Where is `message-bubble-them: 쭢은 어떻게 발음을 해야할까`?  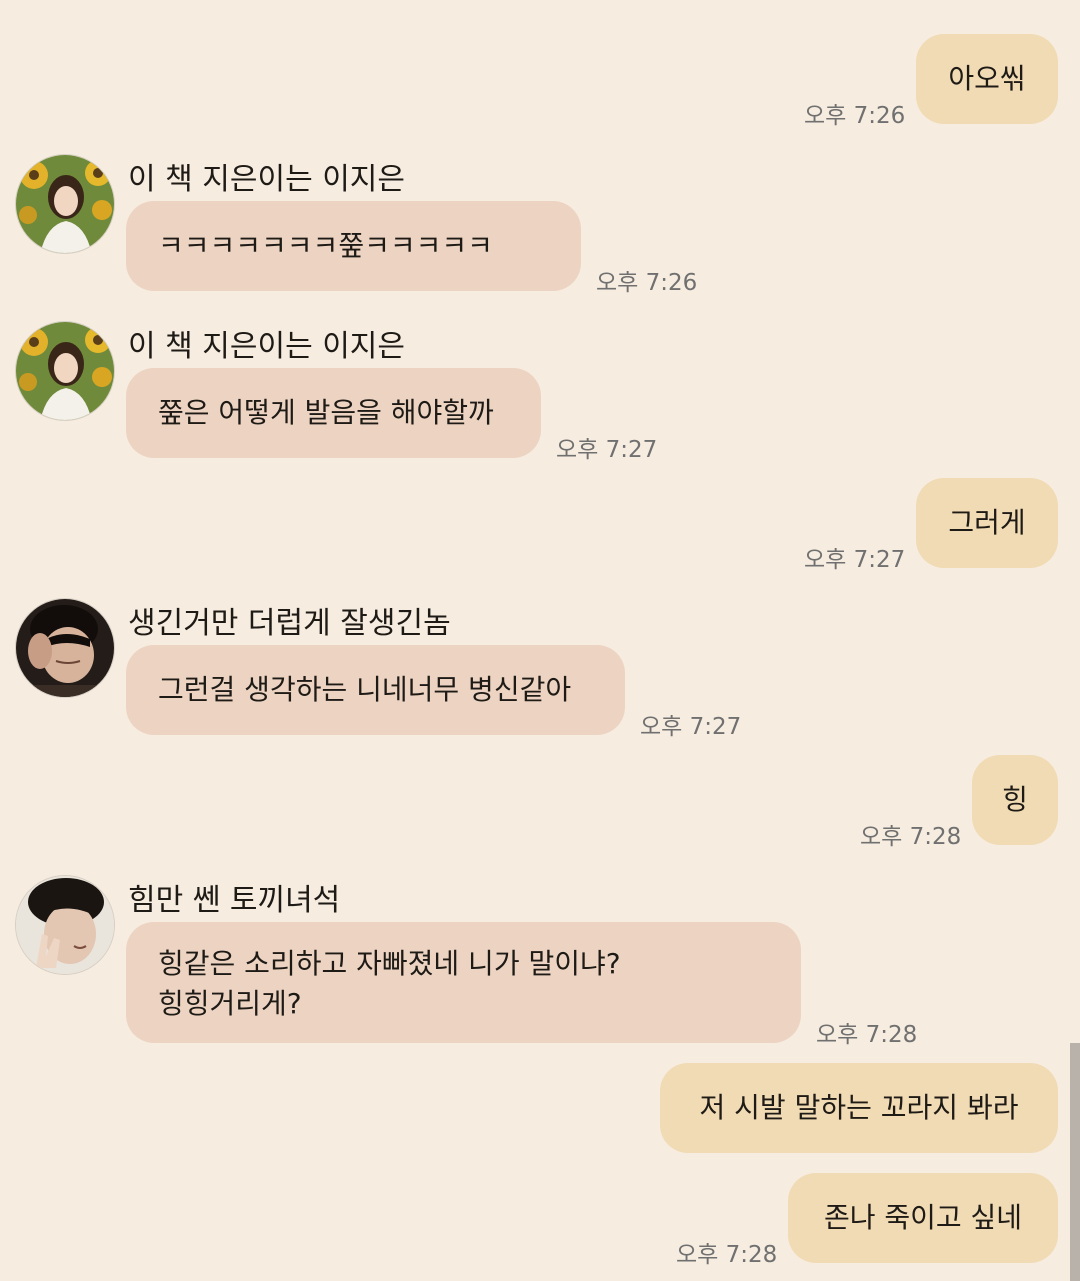
message-bubble-them: 쭢은 어떻게 발음을 해야할까 is located at coordinates (333, 413).